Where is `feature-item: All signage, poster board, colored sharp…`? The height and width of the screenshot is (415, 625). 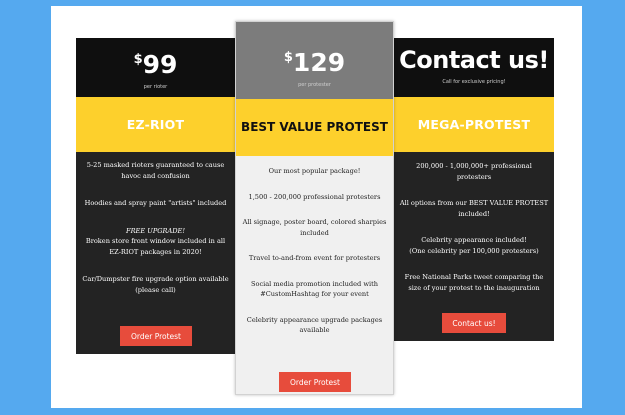 feature-item: All signage, poster board, colored sharp… is located at coordinates (314, 227).